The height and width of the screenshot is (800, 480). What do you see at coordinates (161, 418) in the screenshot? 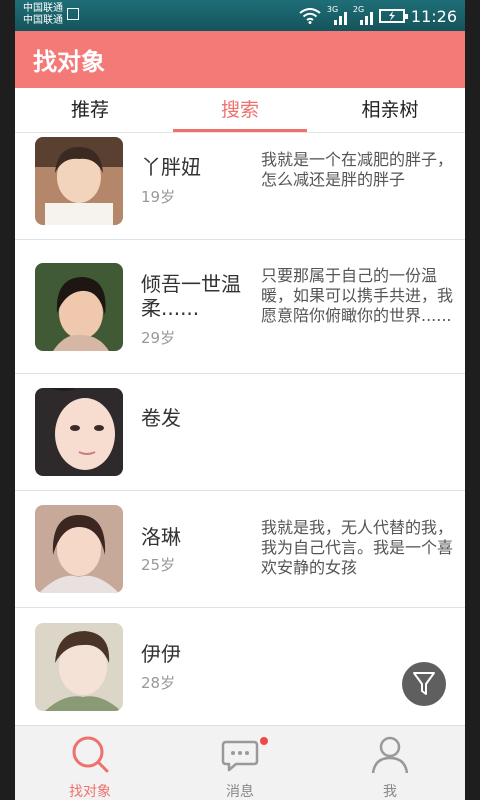
I see `profile-name: 卷发` at bounding box center [161, 418].